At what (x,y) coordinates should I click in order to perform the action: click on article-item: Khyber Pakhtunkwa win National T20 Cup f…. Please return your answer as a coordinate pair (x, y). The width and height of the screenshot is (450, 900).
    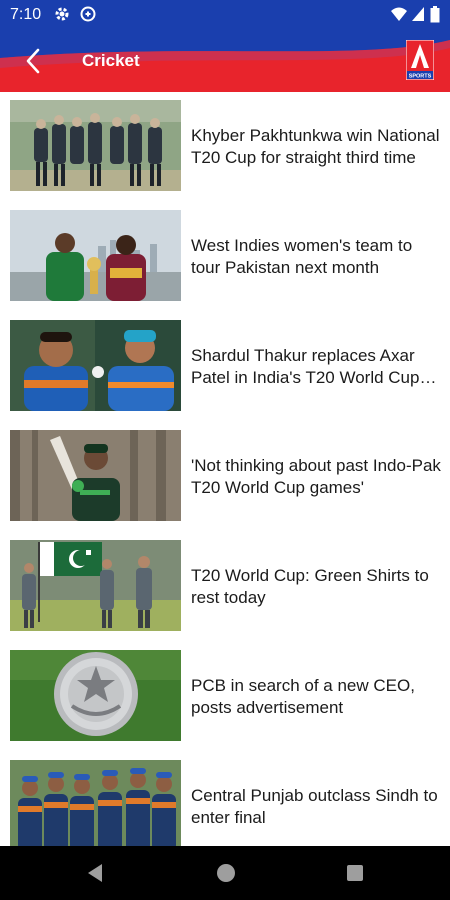
    Looking at the image, I should click on (225, 147).